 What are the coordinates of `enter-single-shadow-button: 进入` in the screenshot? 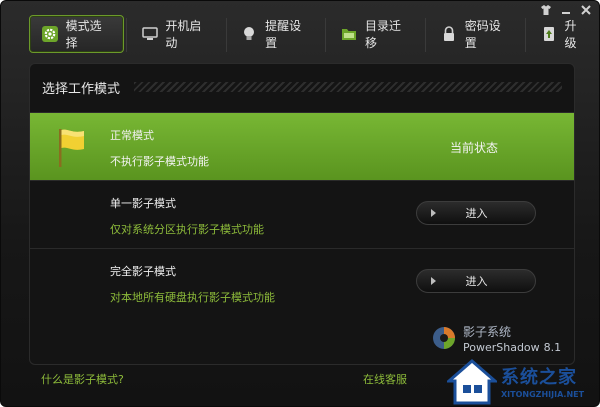 It's located at (476, 213).